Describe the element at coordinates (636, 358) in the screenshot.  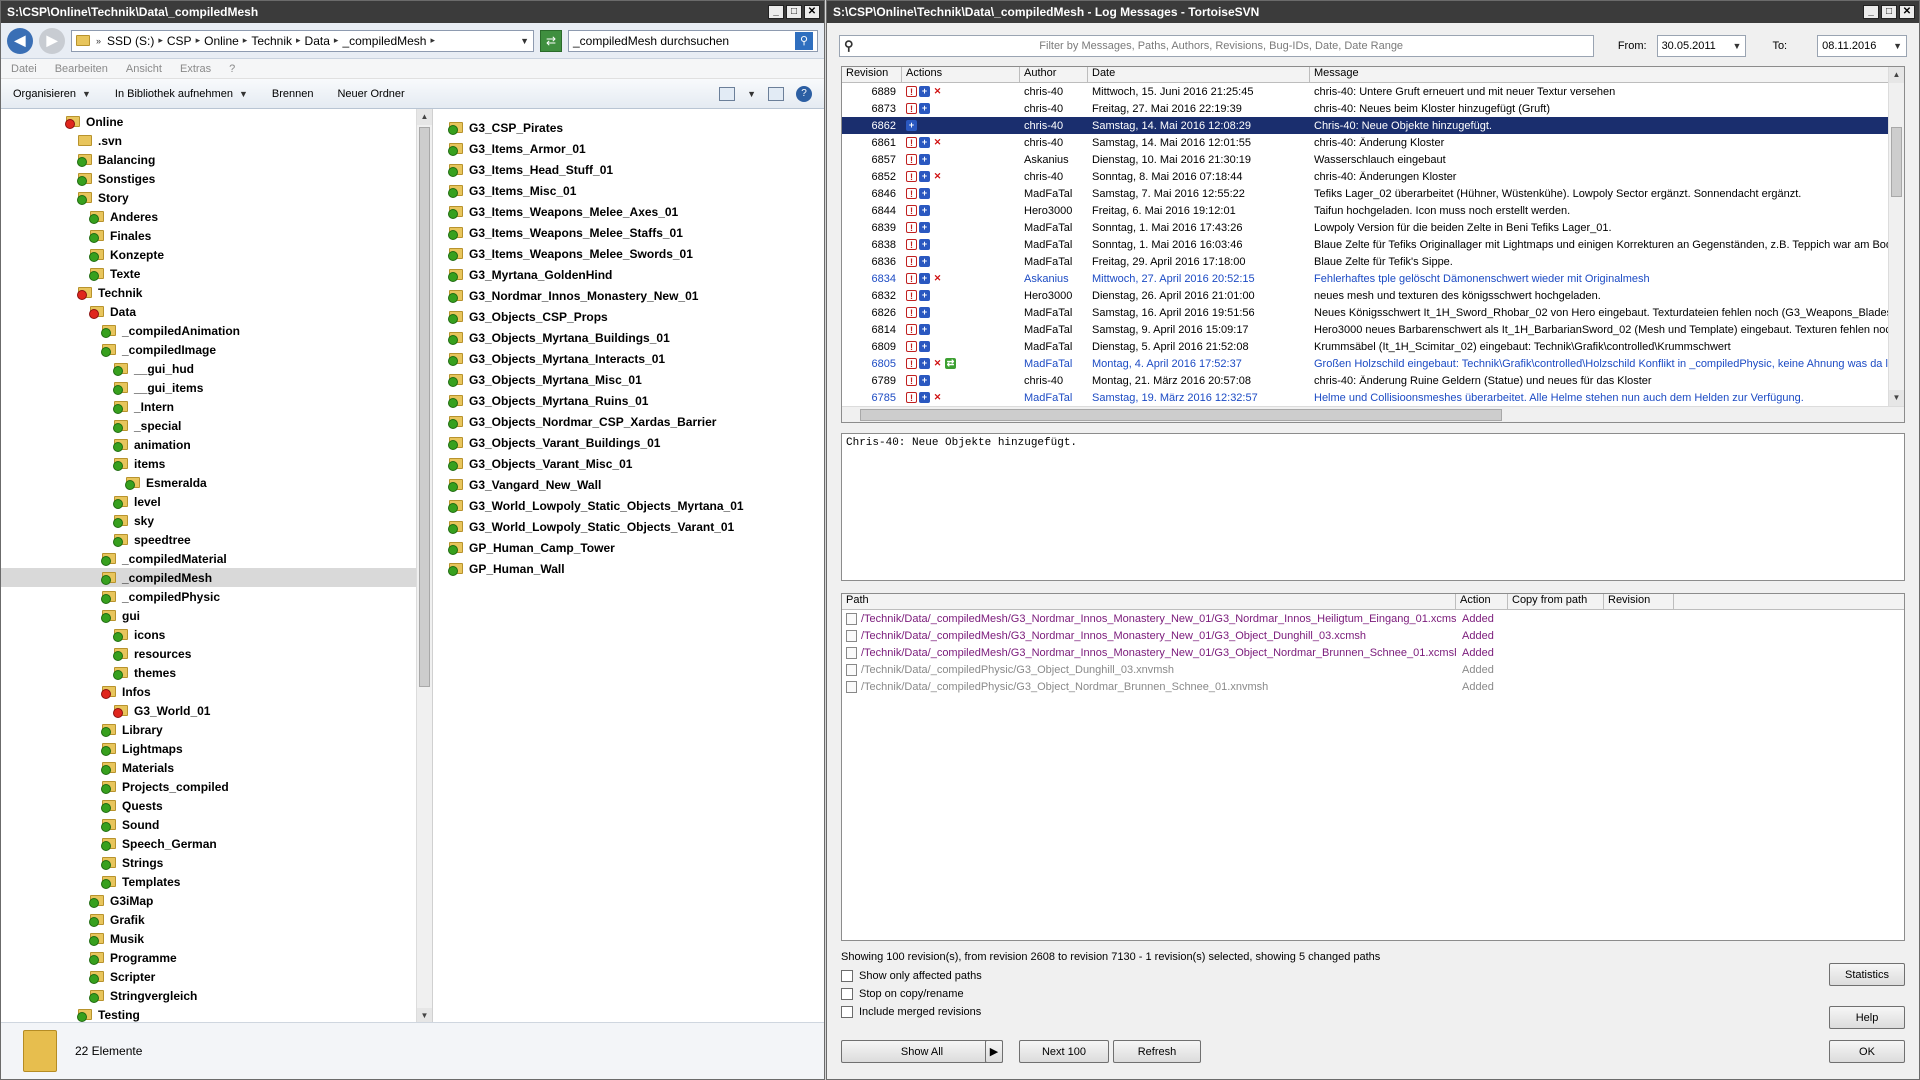
I see `file-item: G3_Objects_Myrtana_Interacts_01` at that location.